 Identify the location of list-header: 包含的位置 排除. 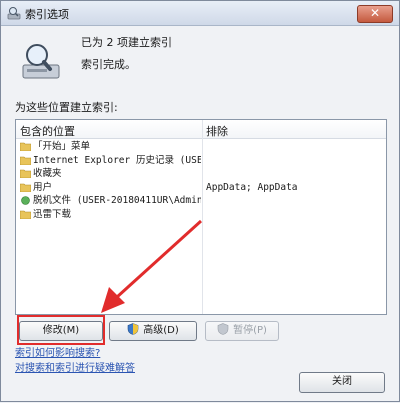
(201, 129).